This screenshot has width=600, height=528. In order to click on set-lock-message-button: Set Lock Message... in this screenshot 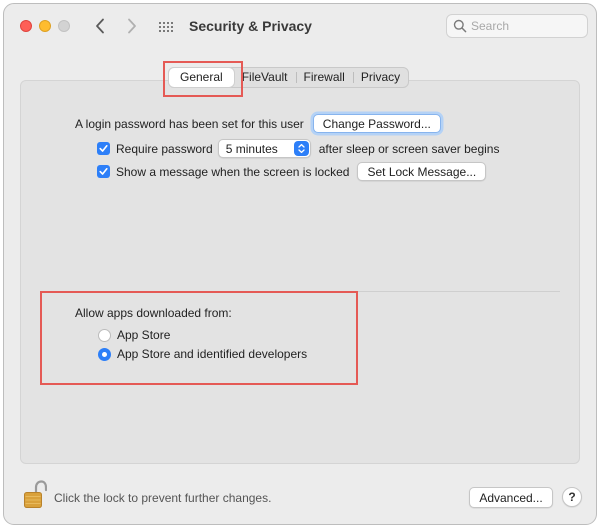, I will do `click(422, 171)`.